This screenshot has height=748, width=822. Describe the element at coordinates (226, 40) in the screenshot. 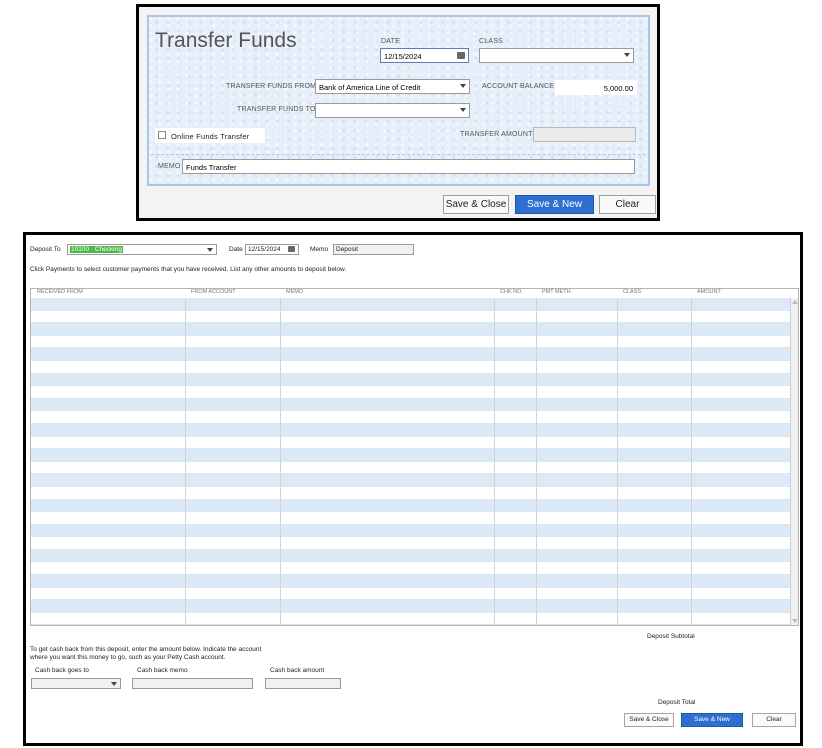

I see `page-title: Transfer Funds` at that location.